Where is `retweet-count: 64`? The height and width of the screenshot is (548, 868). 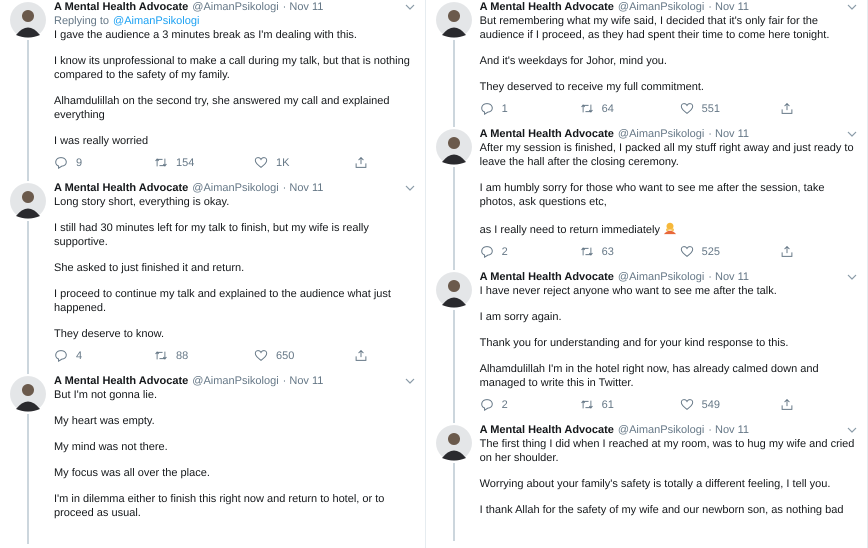 retweet-count: 64 is located at coordinates (608, 108).